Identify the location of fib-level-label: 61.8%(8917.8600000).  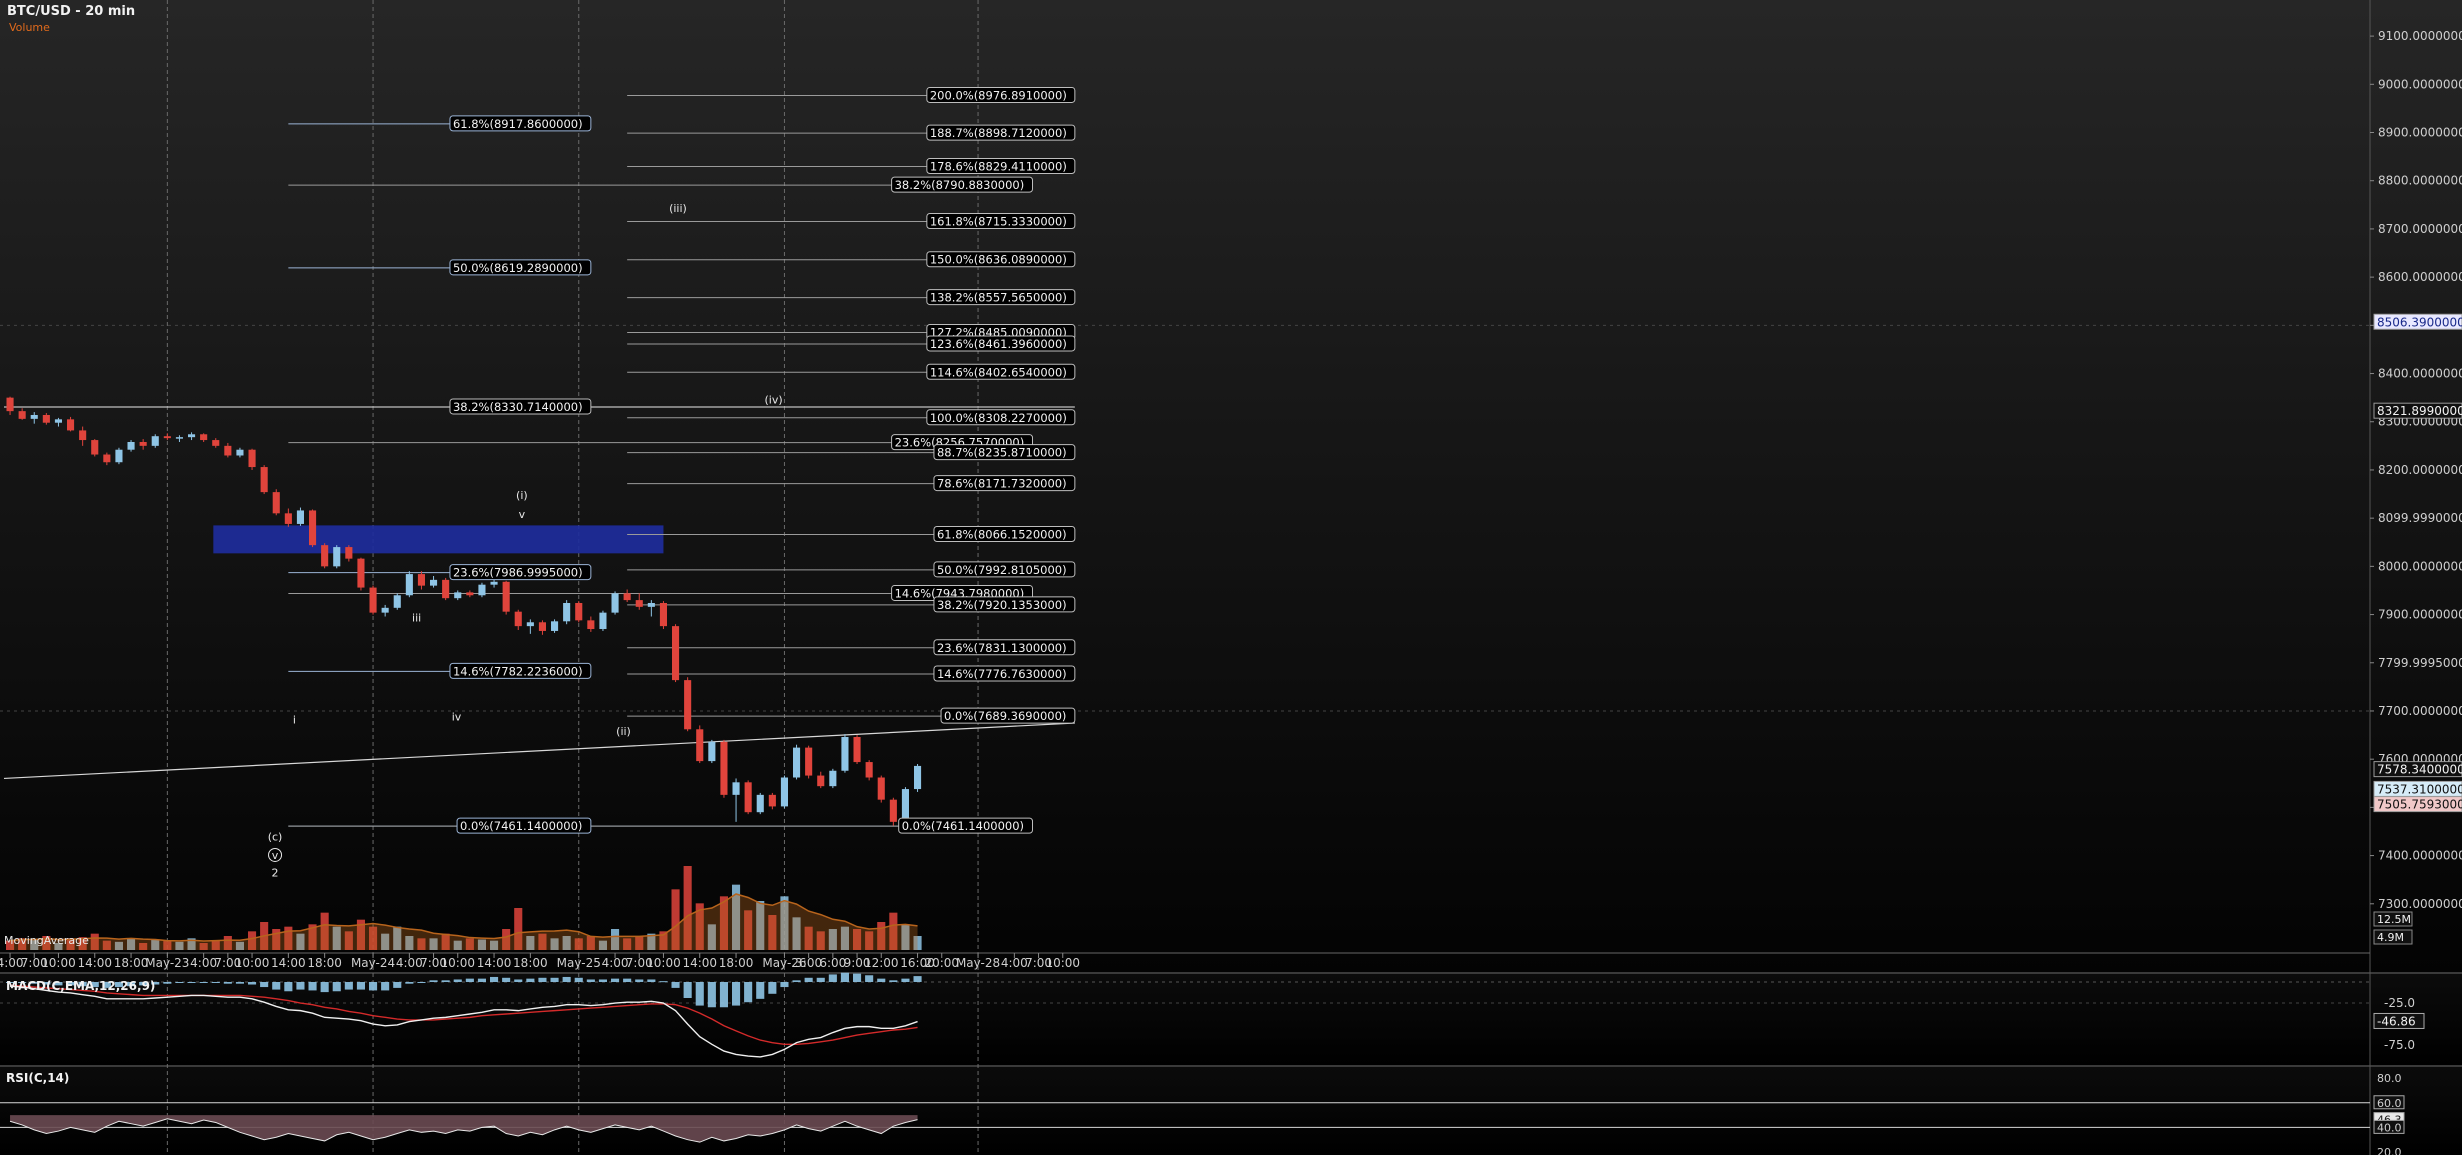
(518, 124).